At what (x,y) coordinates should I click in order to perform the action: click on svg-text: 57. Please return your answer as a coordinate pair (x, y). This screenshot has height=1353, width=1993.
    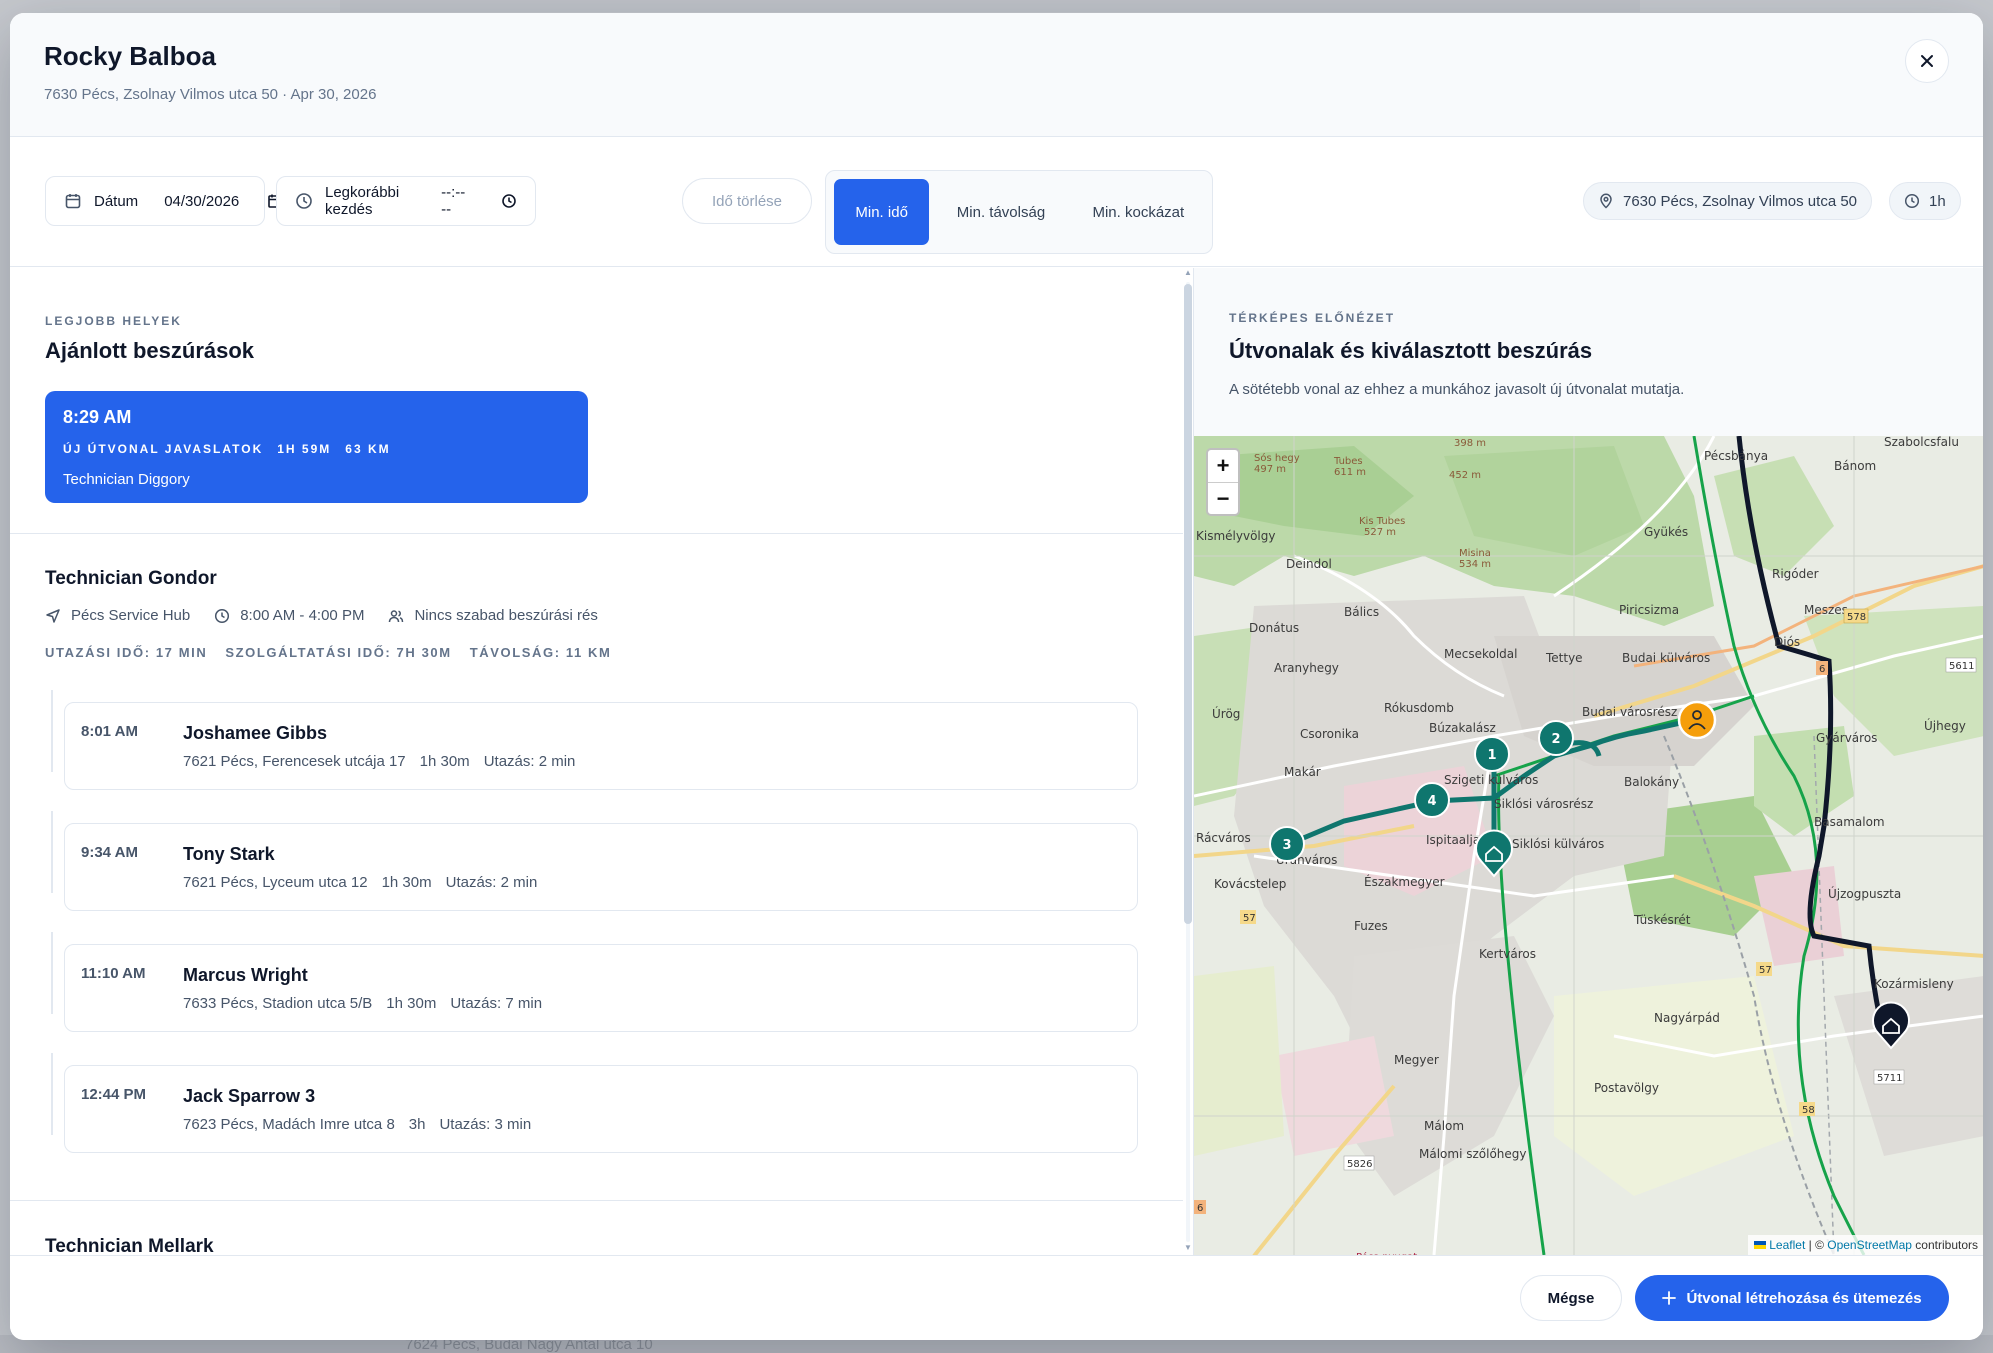
    Looking at the image, I should click on (1249, 918).